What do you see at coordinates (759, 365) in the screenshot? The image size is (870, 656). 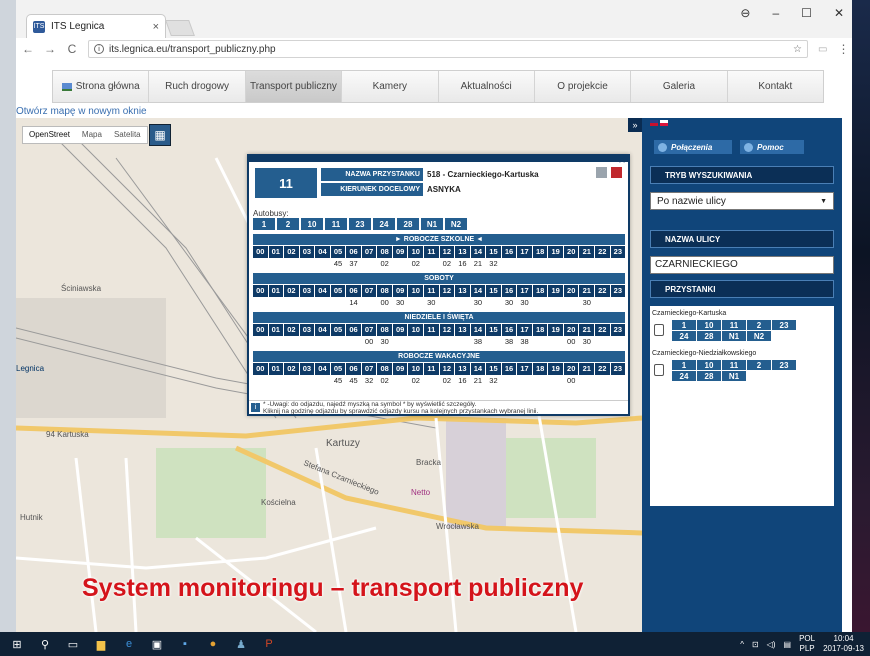 I see `stop-bus-line-button: 2` at bounding box center [759, 365].